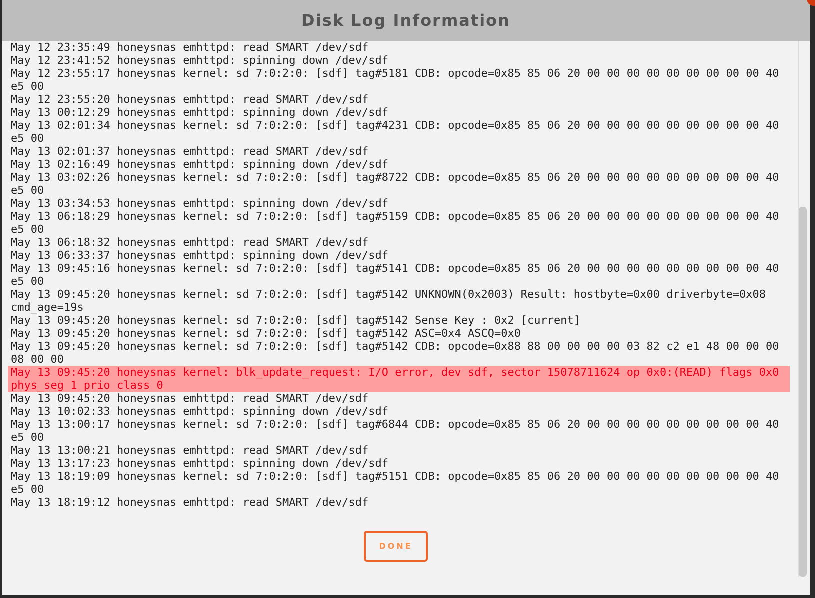 The width and height of the screenshot is (815, 598). I want to click on log-line: May 13 10:02:33 honeysnas emhttpd: spinning down /dev/sdf, so click(200, 411).